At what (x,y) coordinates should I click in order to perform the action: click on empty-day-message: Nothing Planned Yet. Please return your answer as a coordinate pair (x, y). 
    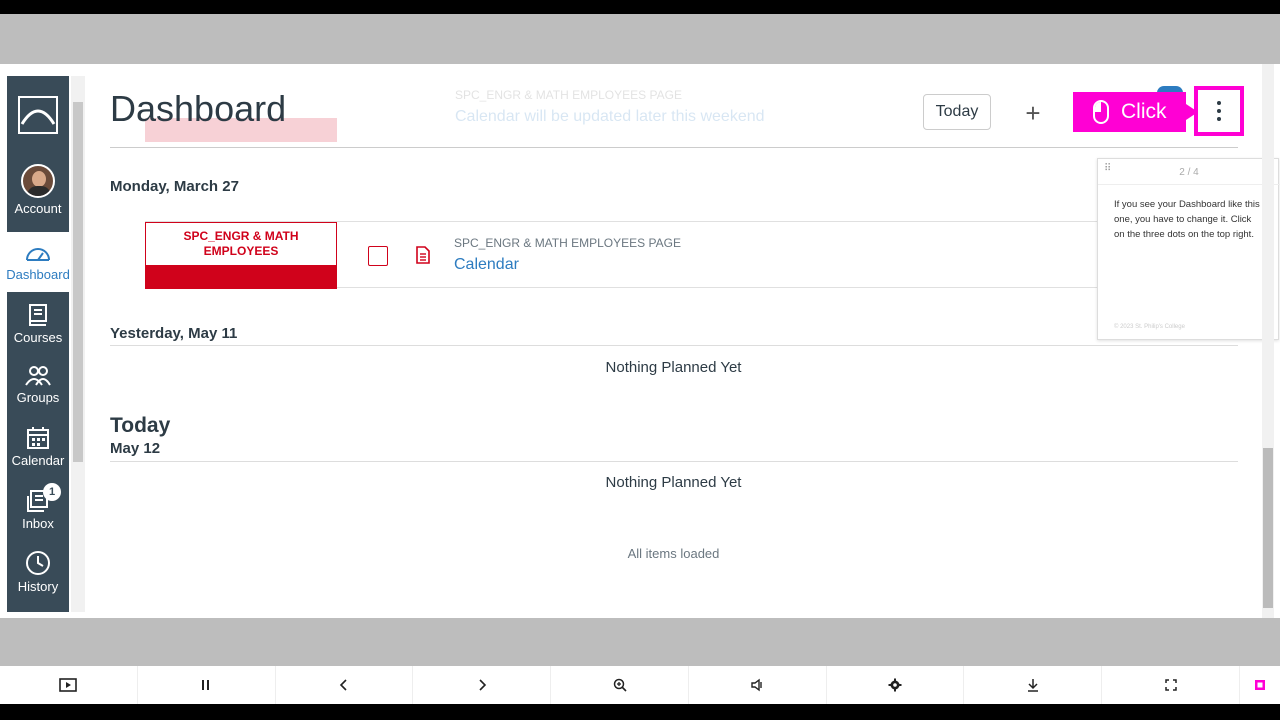
    Looking at the image, I should click on (673, 367).